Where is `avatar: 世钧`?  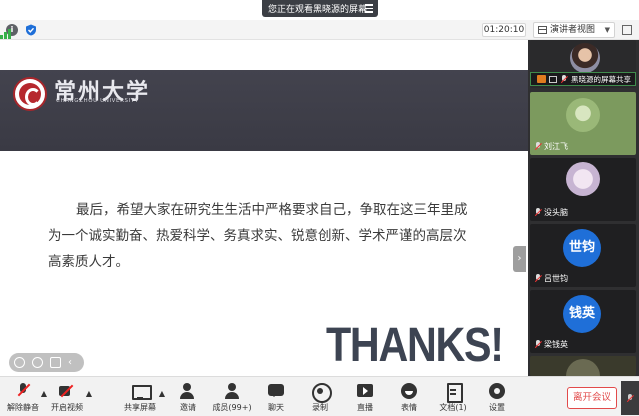
avatar: 世钧 is located at coordinates (582, 248).